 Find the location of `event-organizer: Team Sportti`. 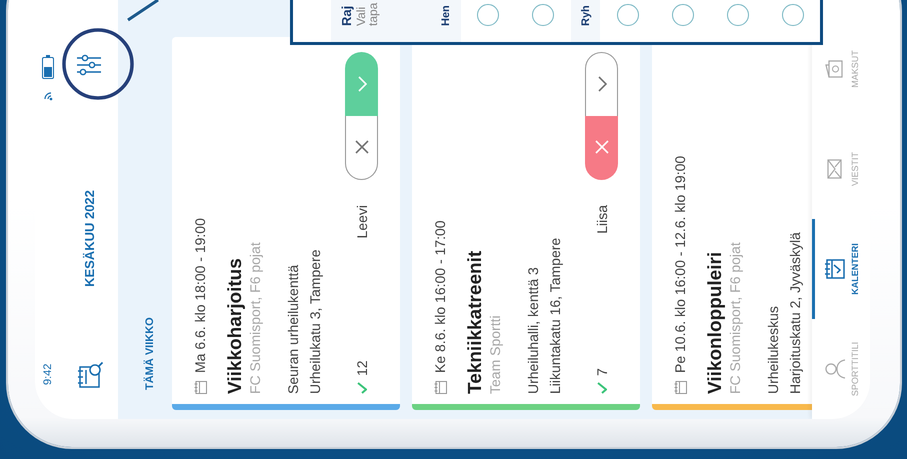

event-organizer: Team Sportti is located at coordinates (495, 354).